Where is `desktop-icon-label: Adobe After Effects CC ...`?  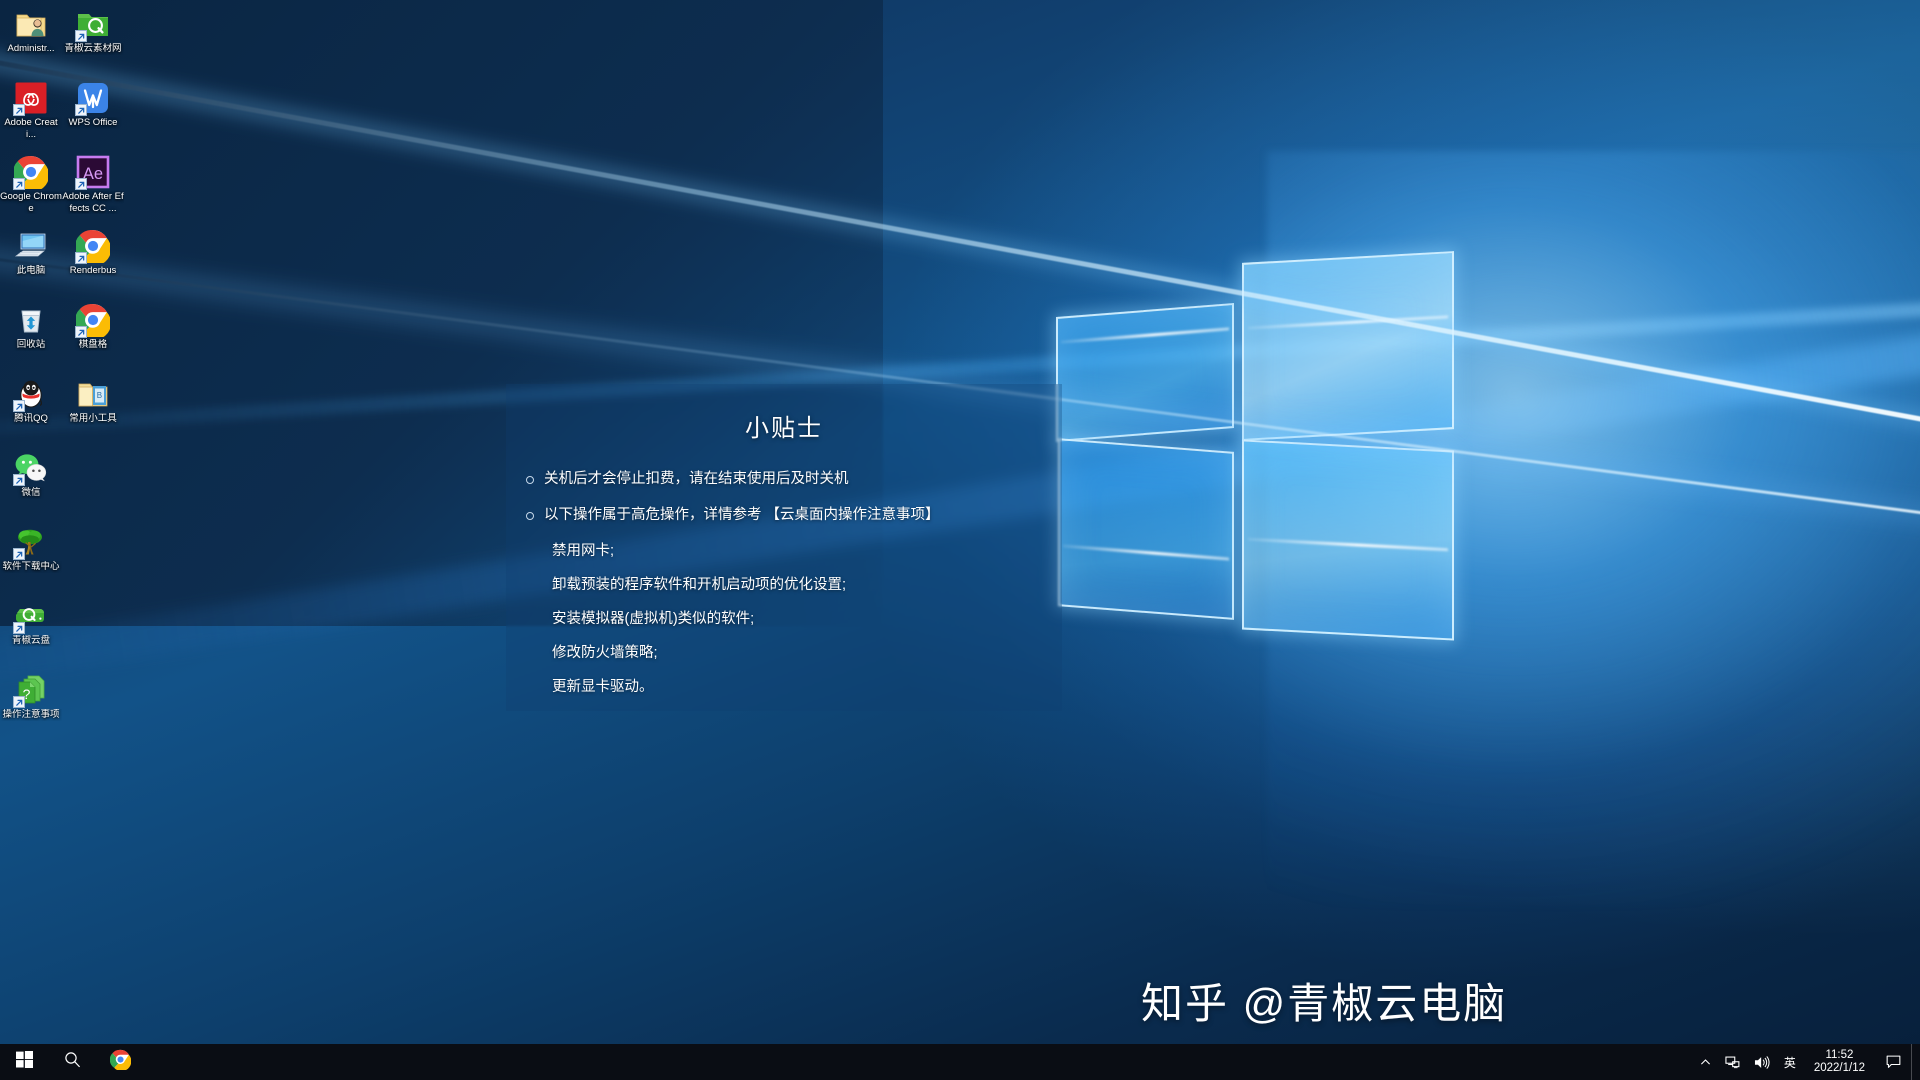 desktop-icon-label: Adobe After Effects CC ... is located at coordinates (93, 202).